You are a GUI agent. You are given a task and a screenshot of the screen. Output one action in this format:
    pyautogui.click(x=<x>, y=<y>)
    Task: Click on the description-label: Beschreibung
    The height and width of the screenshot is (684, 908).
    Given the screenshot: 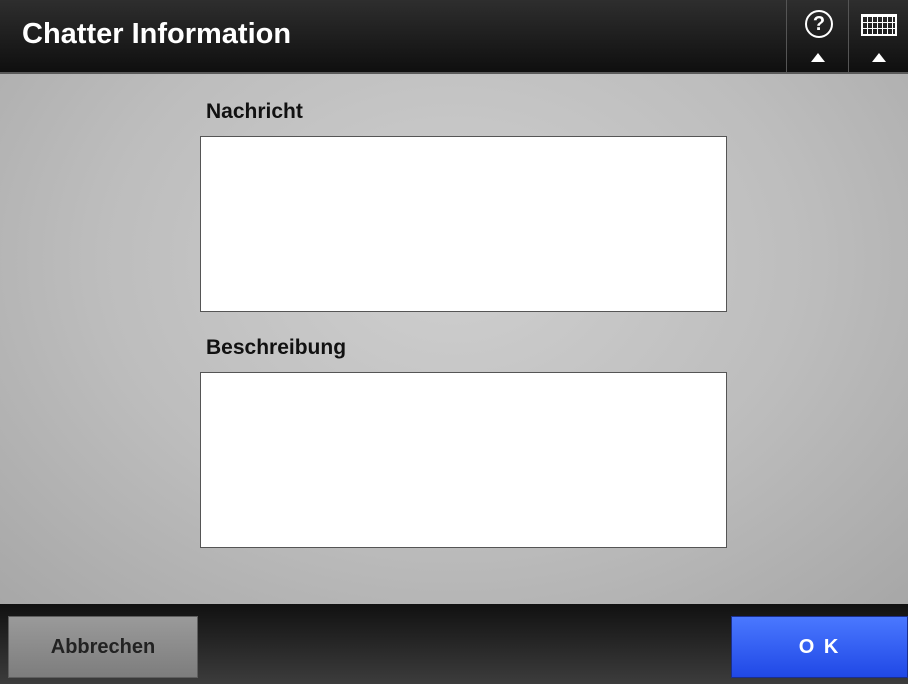 What is the action you would take?
    pyautogui.click(x=276, y=347)
    